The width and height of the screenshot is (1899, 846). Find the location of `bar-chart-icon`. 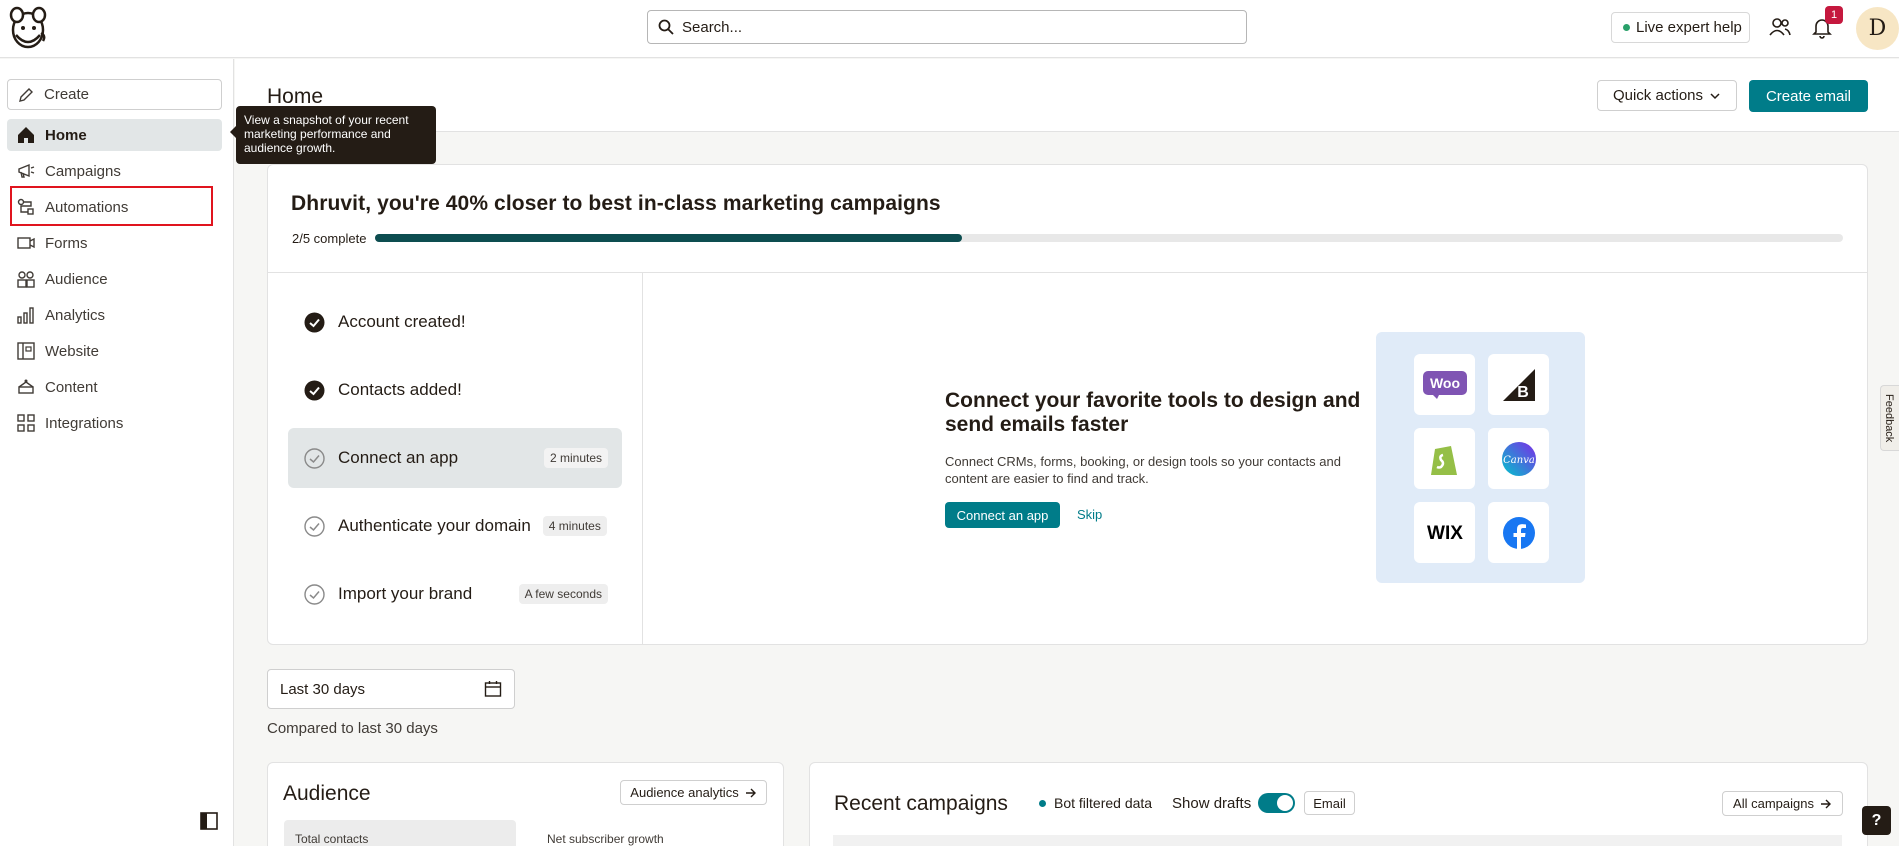

bar-chart-icon is located at coordinates (26, 315).